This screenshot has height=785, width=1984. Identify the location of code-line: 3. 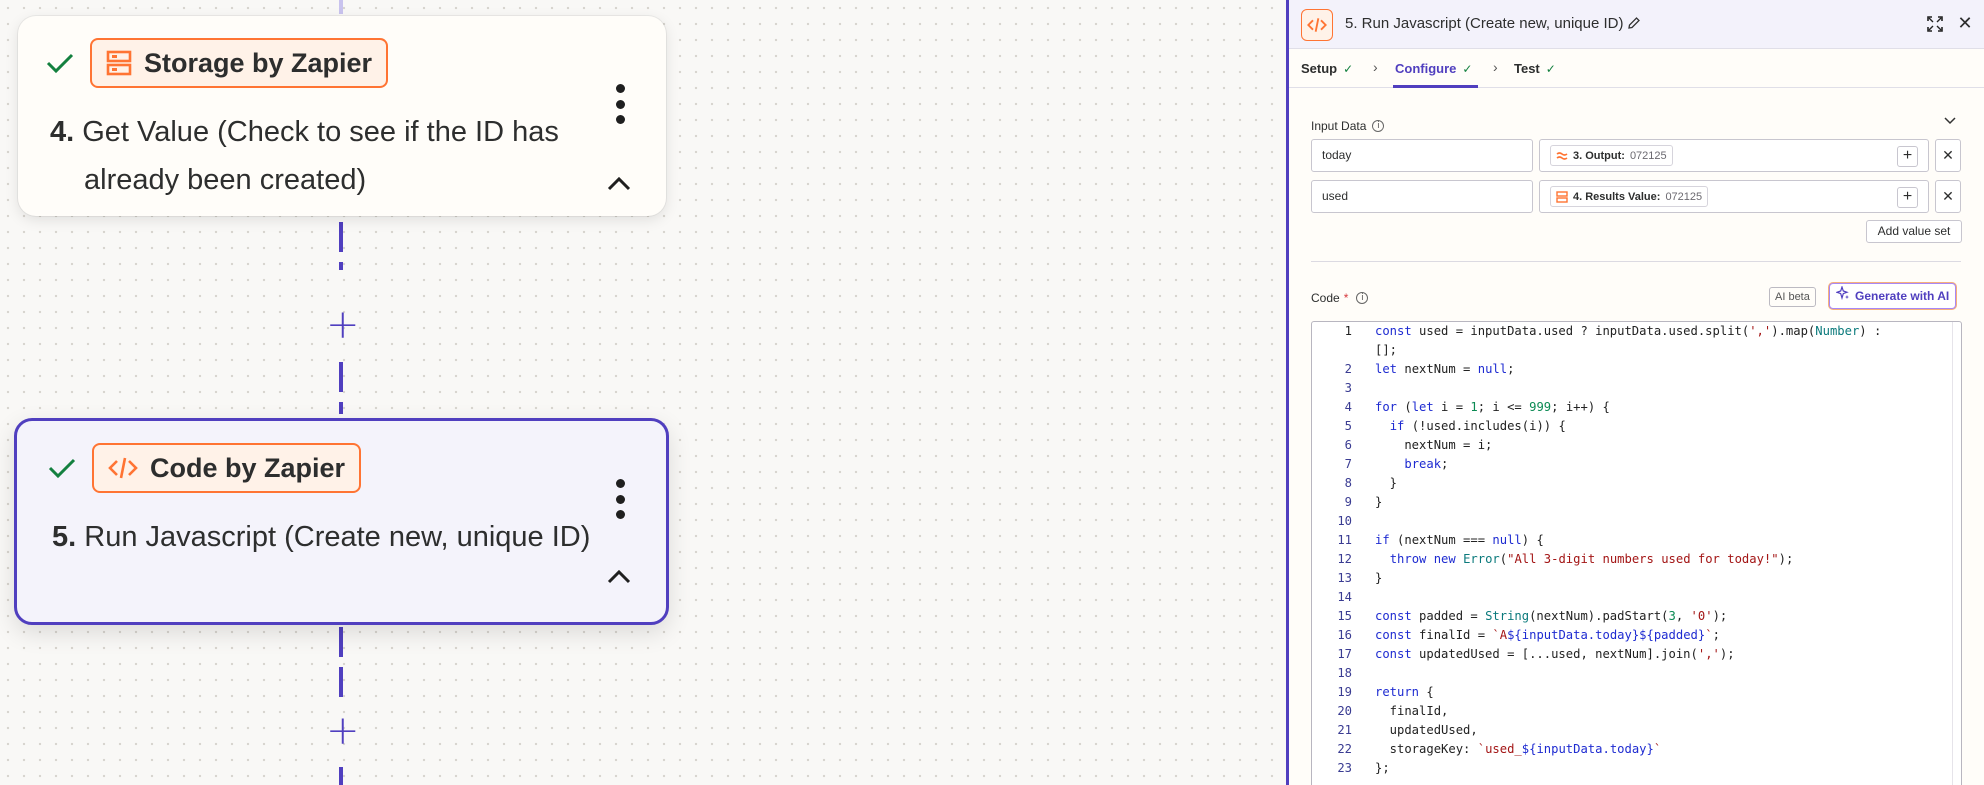
(1632, 388).